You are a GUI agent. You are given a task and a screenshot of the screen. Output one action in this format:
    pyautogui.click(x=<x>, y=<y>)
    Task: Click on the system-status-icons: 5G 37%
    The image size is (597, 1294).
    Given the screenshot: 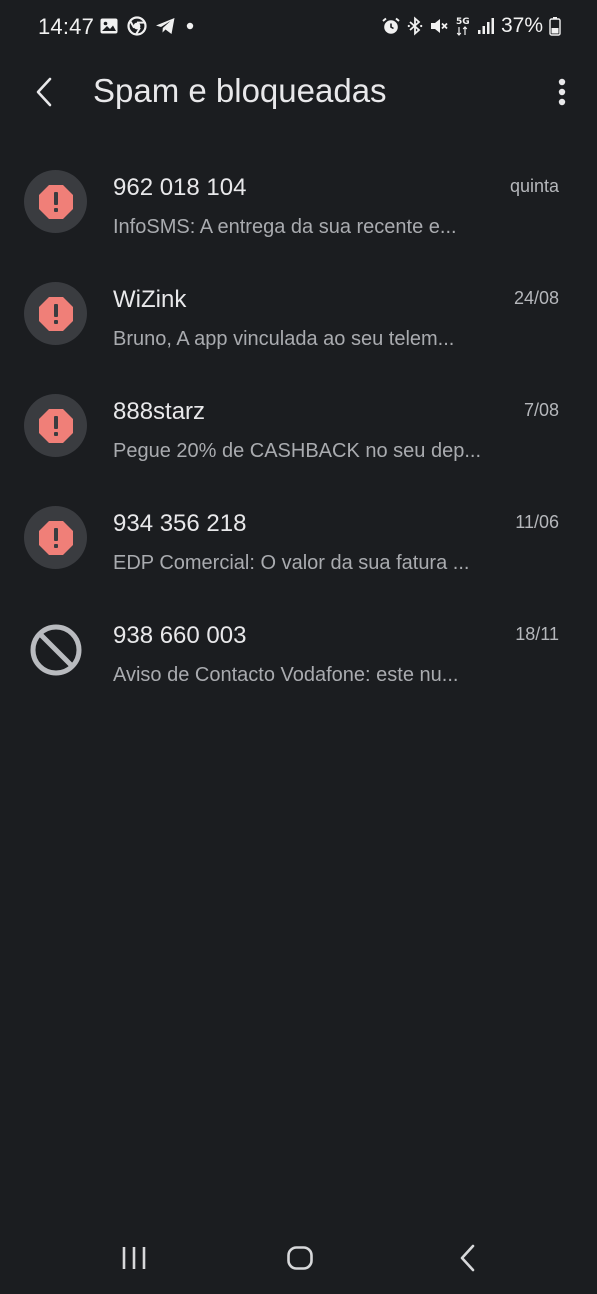 What is the action you would take?
    pyautogui.click(x=471, y=26)
    